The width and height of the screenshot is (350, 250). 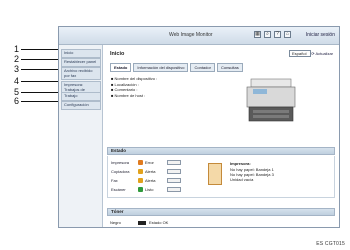 I want to click on status-row-copier: Copiadora Alerta, so click(x=146, y=171).